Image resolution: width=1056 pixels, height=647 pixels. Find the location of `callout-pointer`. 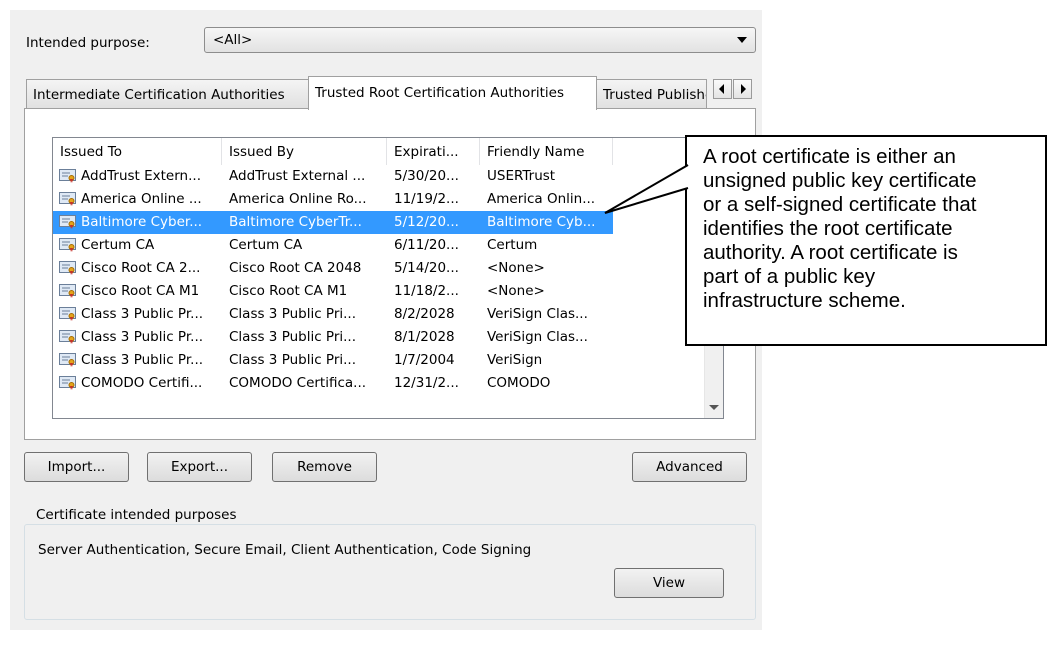

callout-pointer is located at coordinates (646, 189).